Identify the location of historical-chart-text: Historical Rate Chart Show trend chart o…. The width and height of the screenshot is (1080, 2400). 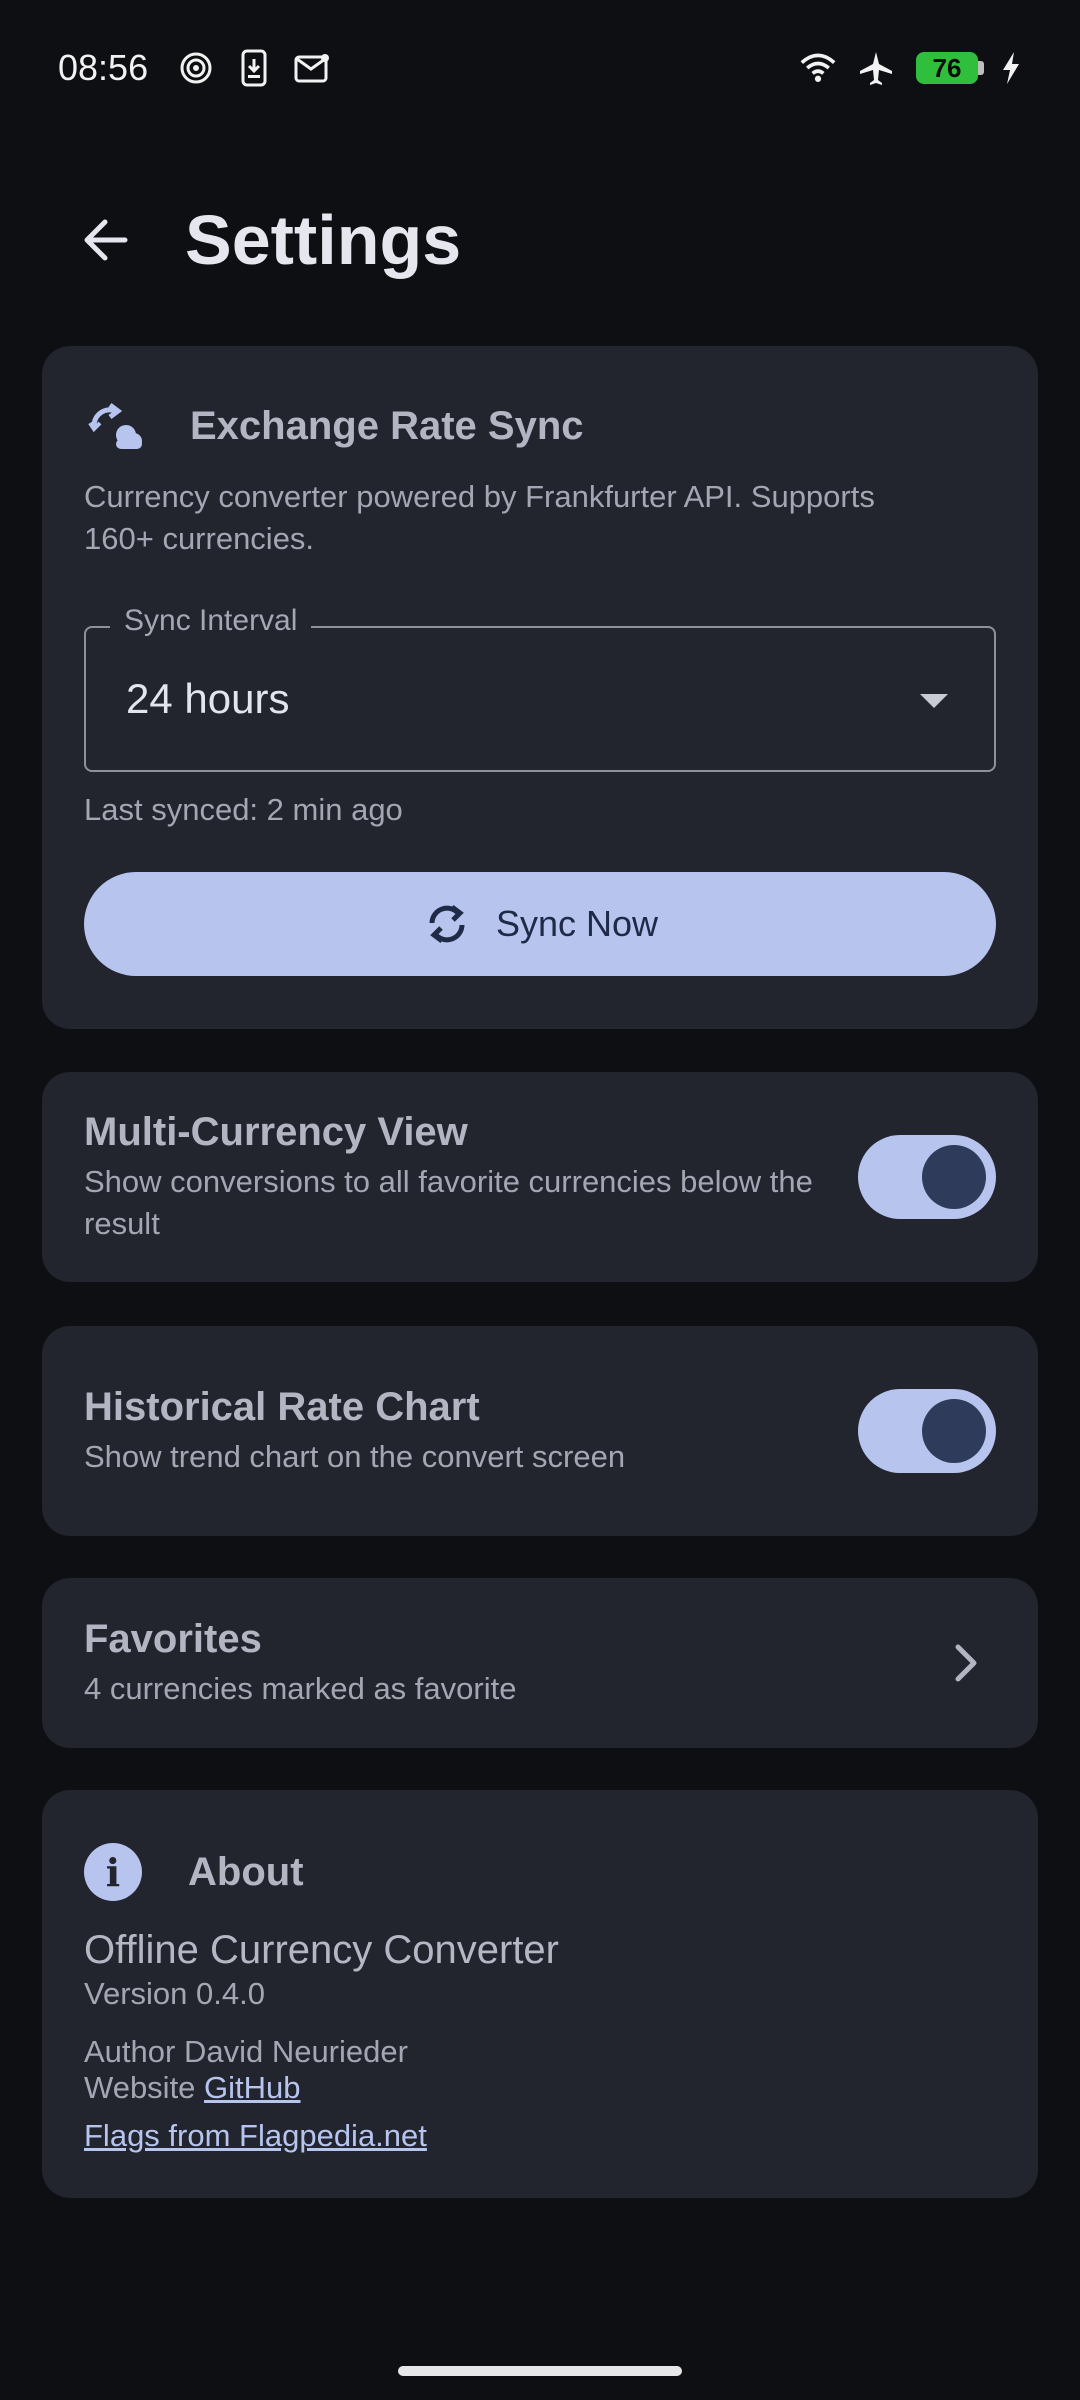
(456, 1431).